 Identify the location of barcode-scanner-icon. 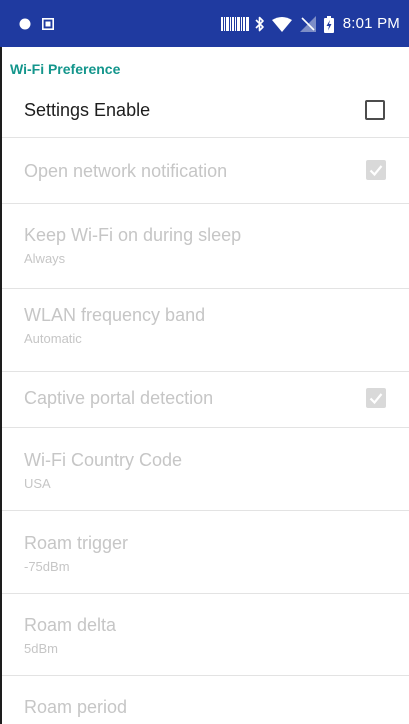
(234, 24).